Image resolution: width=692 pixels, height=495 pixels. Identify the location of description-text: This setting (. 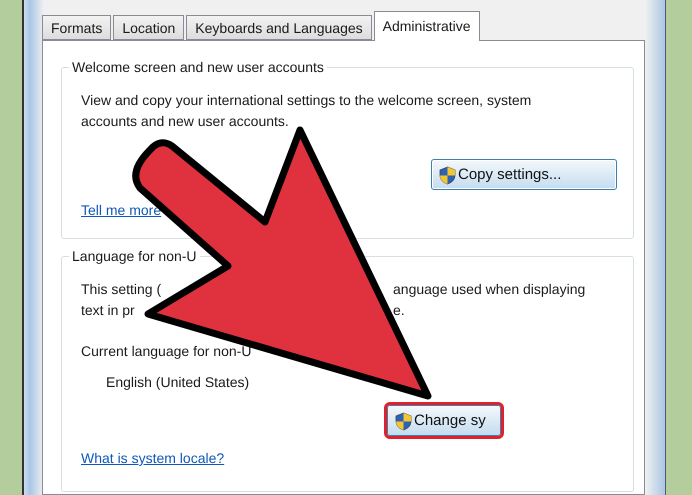
(121, 289).